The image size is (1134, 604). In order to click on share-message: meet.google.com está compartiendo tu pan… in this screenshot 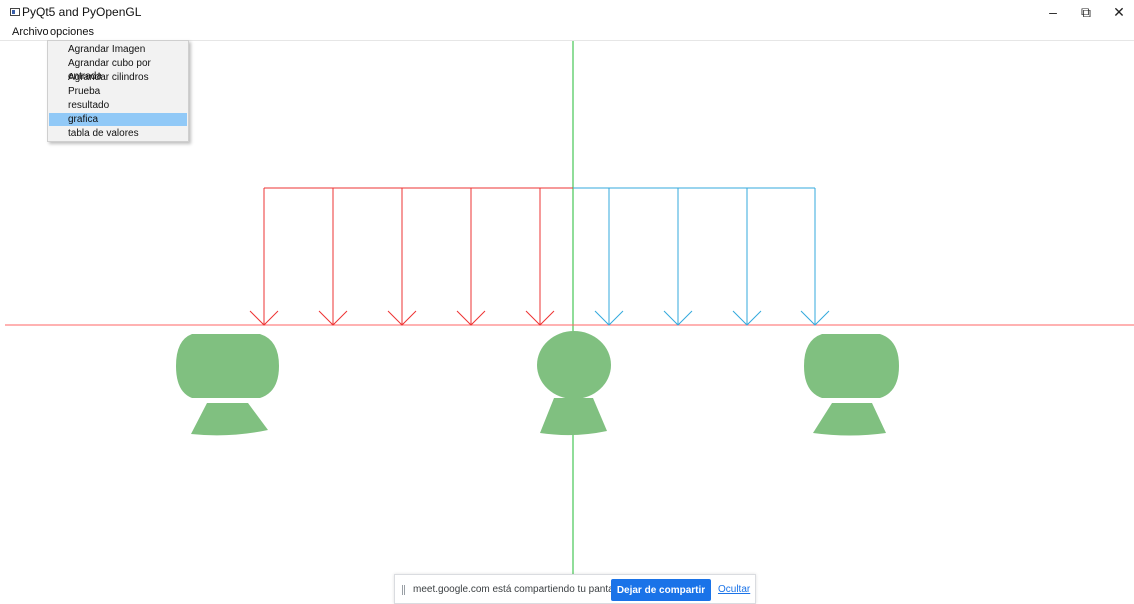, I will do `click(520, 589)`.